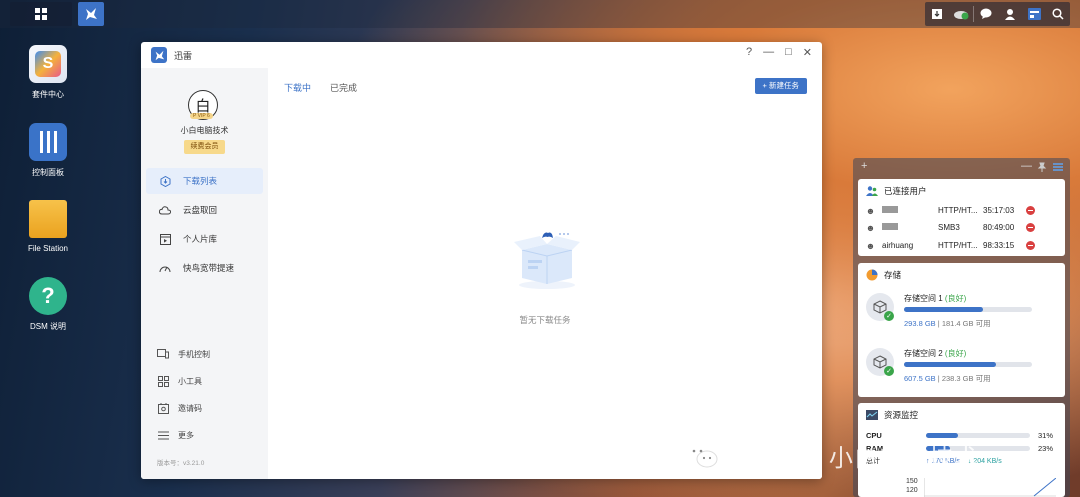 This screenshot has width=1080, height=497. I want to click on minimize-widget-panel-button: —, so click(1026, 166).